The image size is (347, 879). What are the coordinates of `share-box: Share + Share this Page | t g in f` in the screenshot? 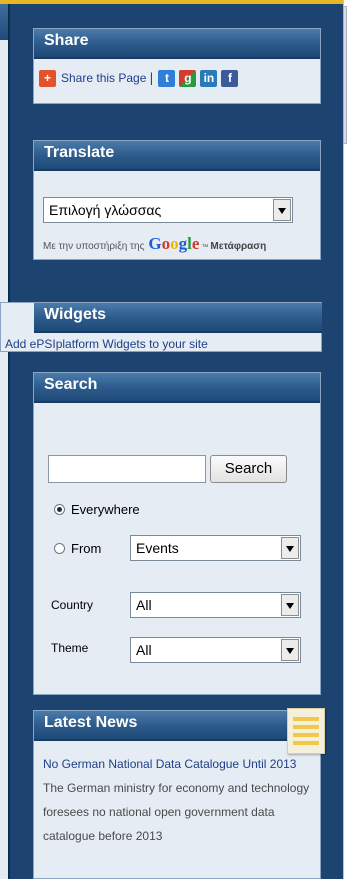 It's located at (177, 66).